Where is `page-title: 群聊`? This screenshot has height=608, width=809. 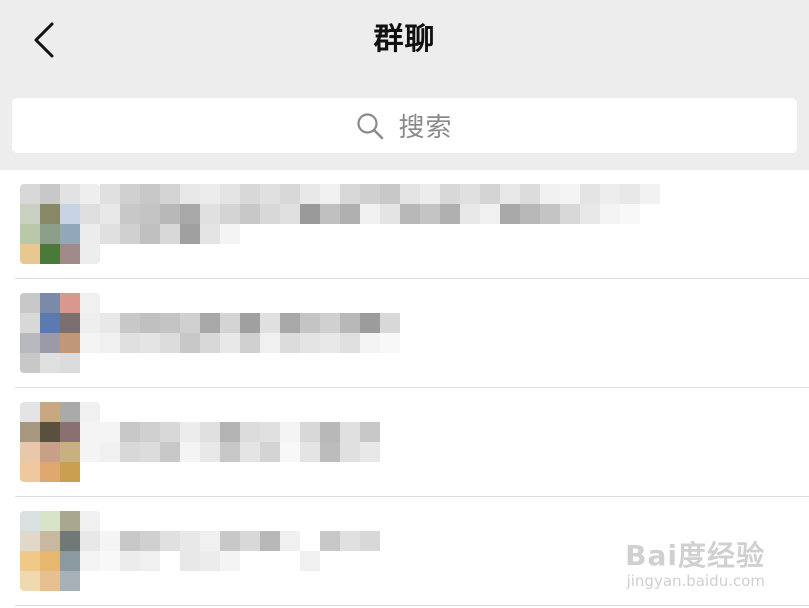 page-title: 群聊 is located at coordinates (404, 39).